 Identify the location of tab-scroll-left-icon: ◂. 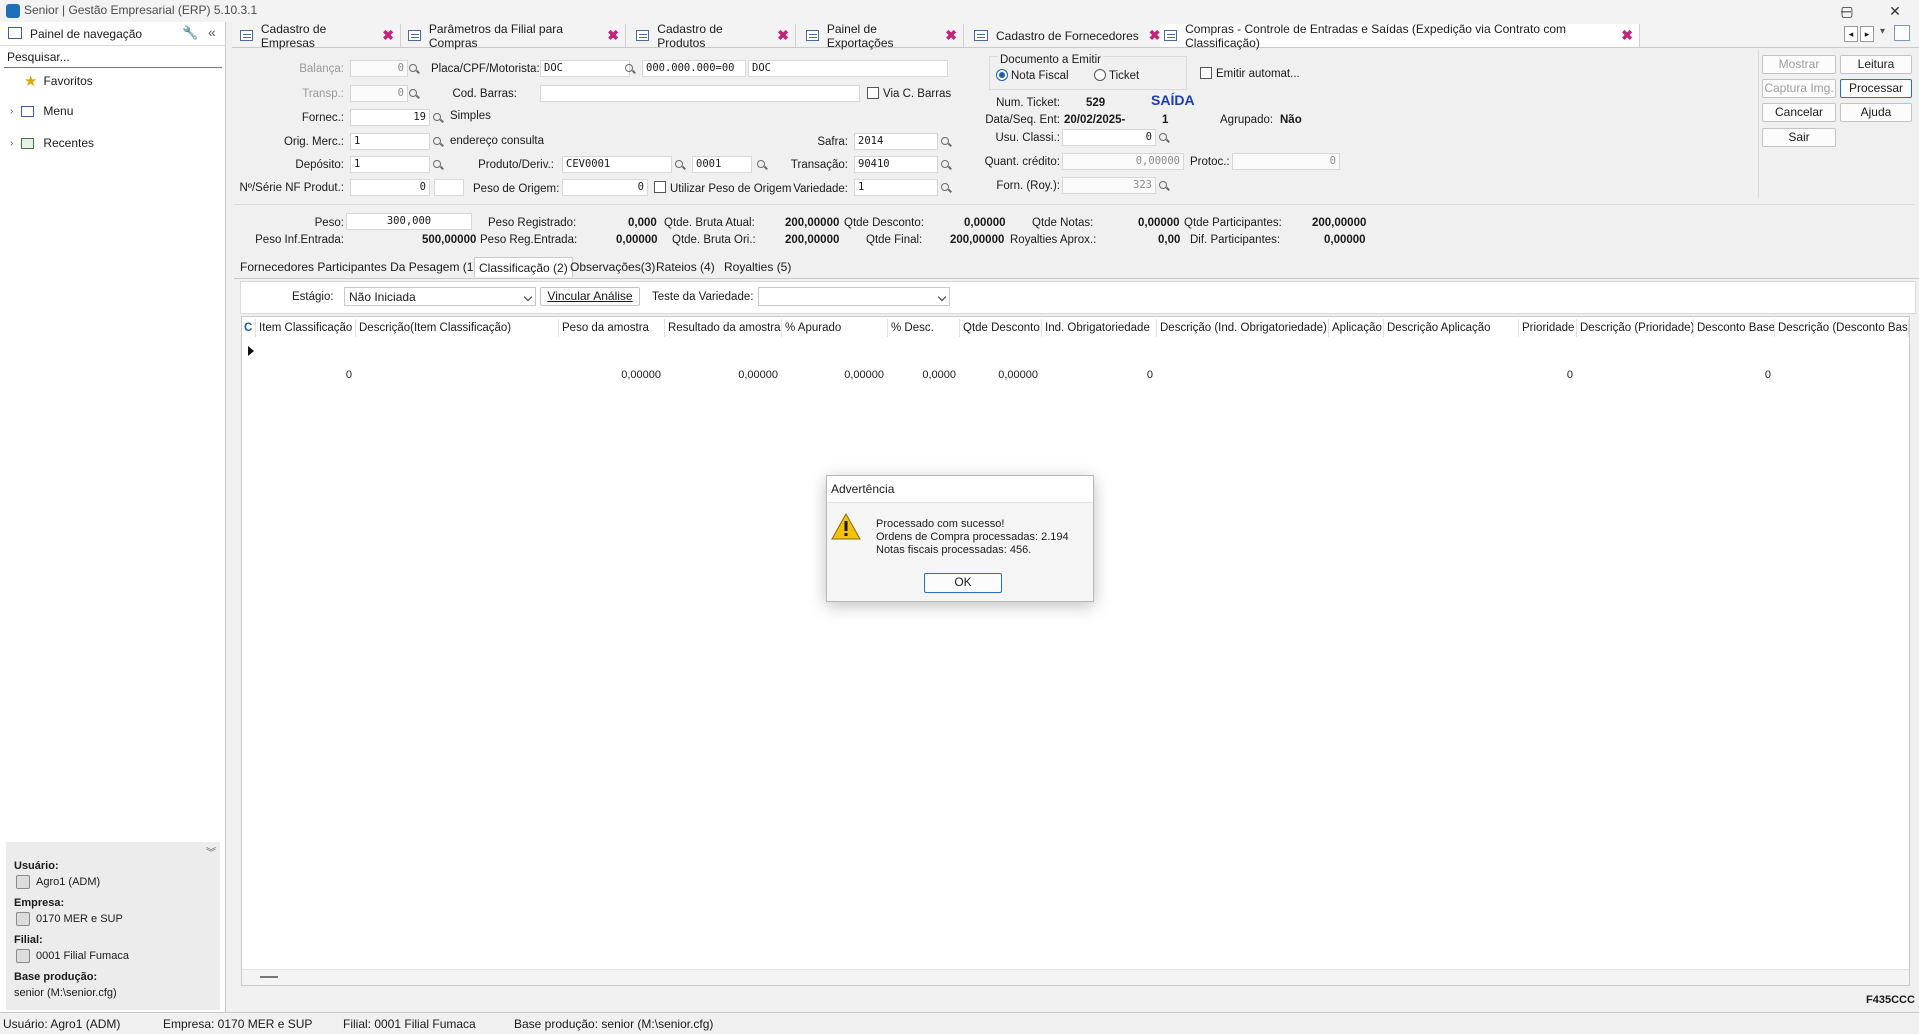
(1851, 34).